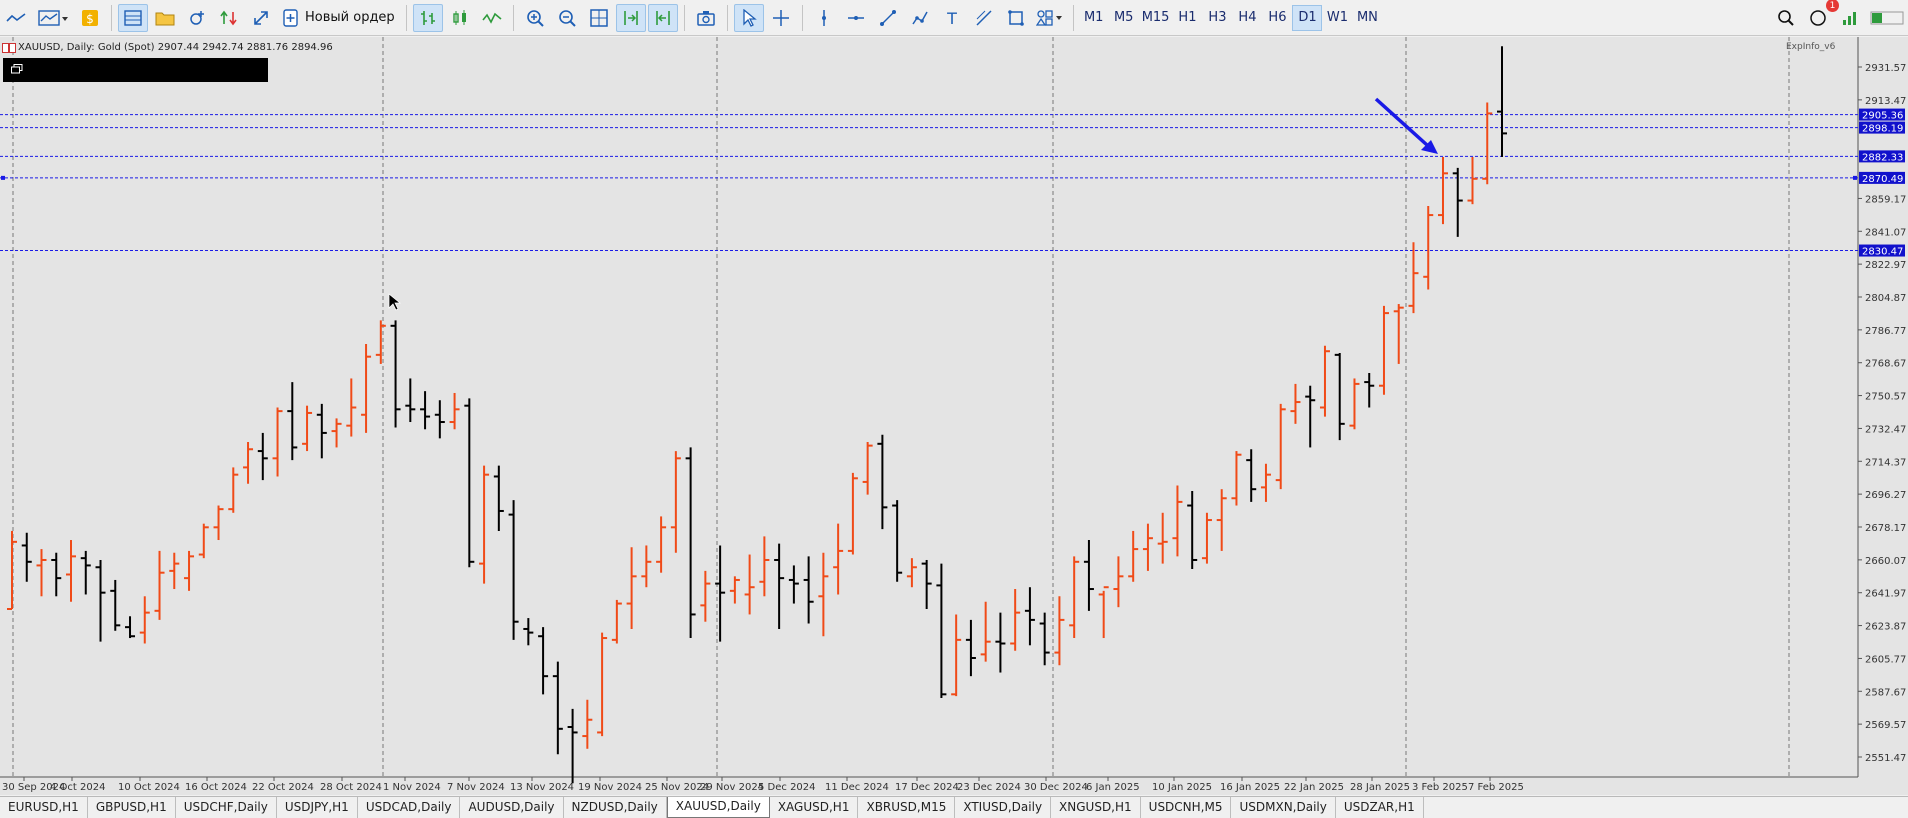 This screenshot has width=1908, height=818. Describe the element at coordinates (1367, 18) in the screenshot. I see `timeframe-mn: MN` at that location.